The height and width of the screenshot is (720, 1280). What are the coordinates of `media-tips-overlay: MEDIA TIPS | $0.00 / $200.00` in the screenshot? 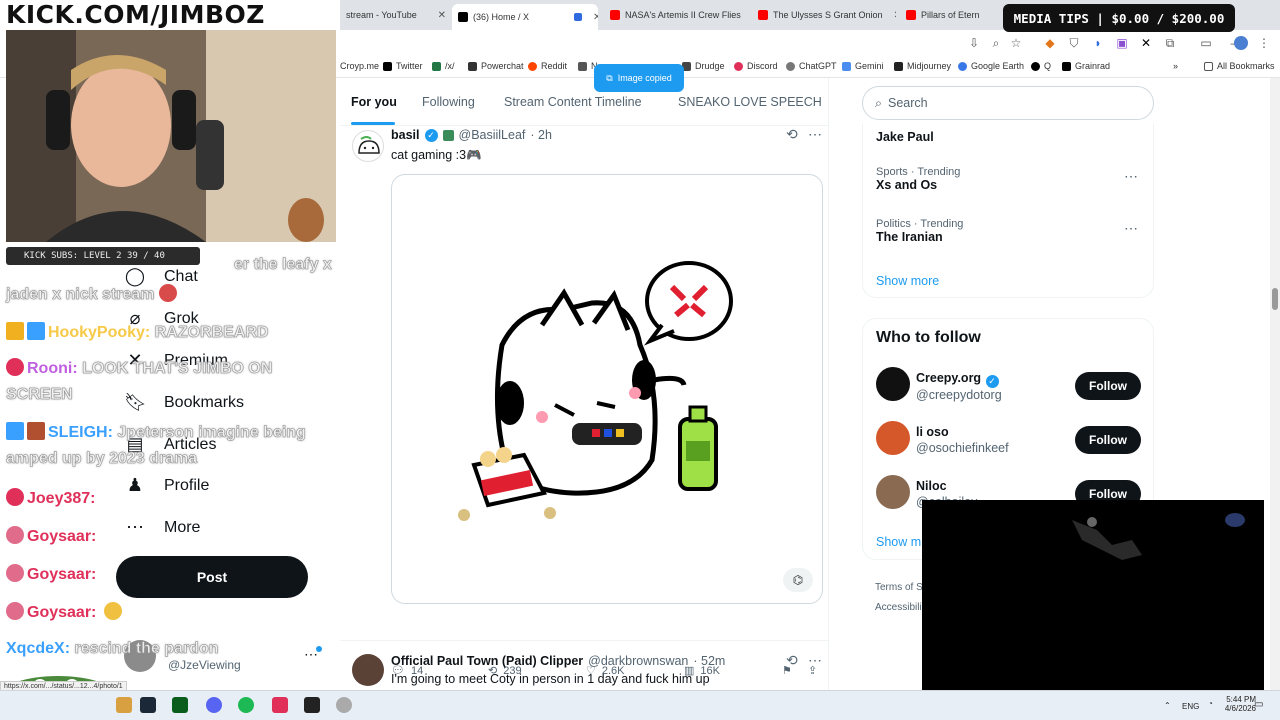 It's located at (1119, 18).